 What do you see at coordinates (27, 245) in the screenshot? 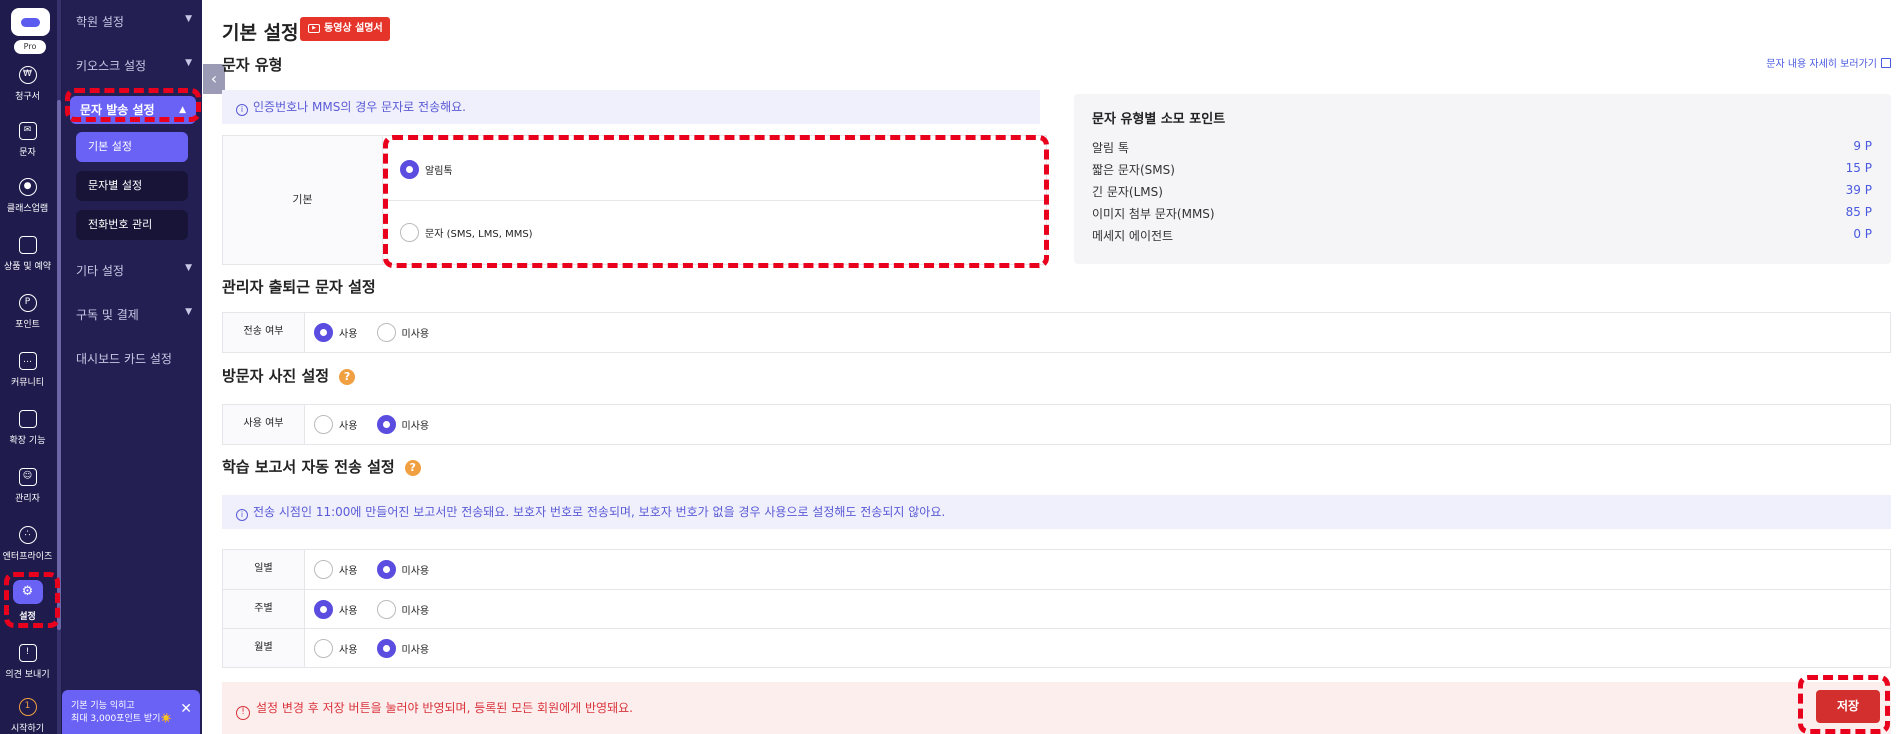
I see `bag-icon` at bounding box center [27, 245].